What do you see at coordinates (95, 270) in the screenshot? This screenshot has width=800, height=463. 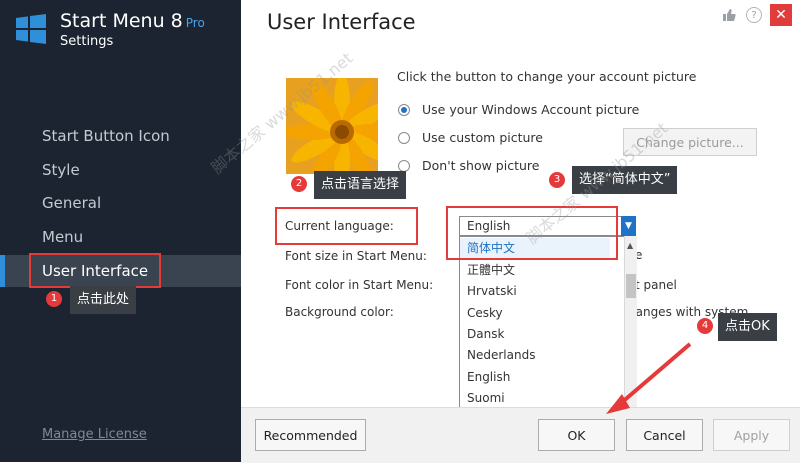 I see `highlight-user-interface` at bounding box center [95, 270].